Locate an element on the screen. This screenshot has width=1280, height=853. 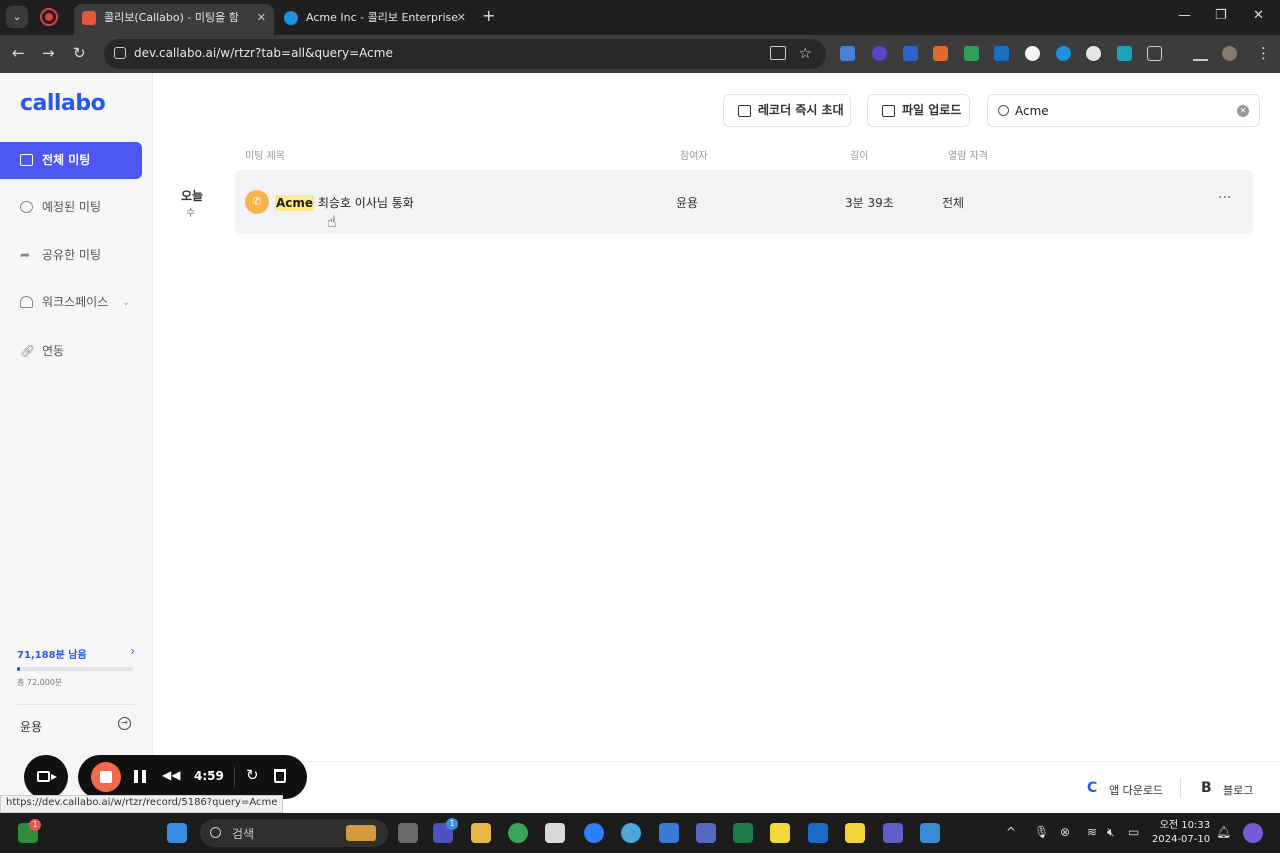
blog-b-icon: B is located at coordinates (1206, 788).